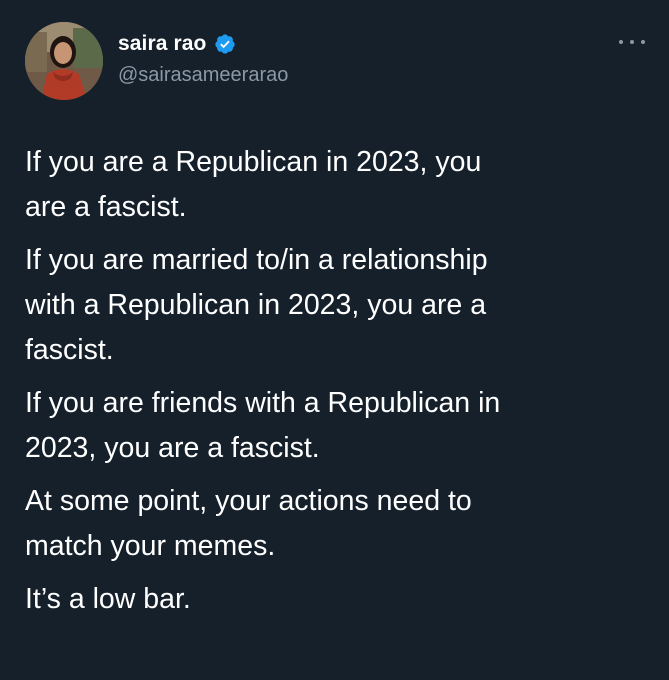 This screenshot has height=680, width=669. I want to click on verified-badge-icon, so click(225, 44).